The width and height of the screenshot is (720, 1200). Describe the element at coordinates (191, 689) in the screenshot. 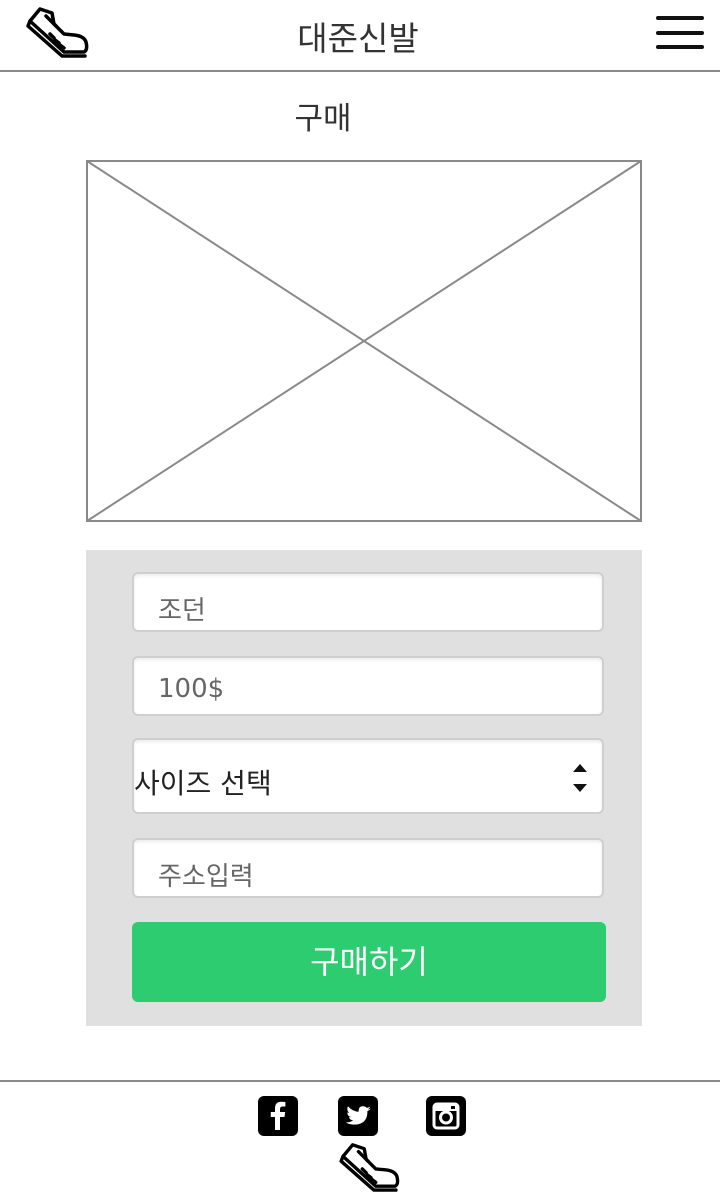

I see `price-value: 100$` at that location.